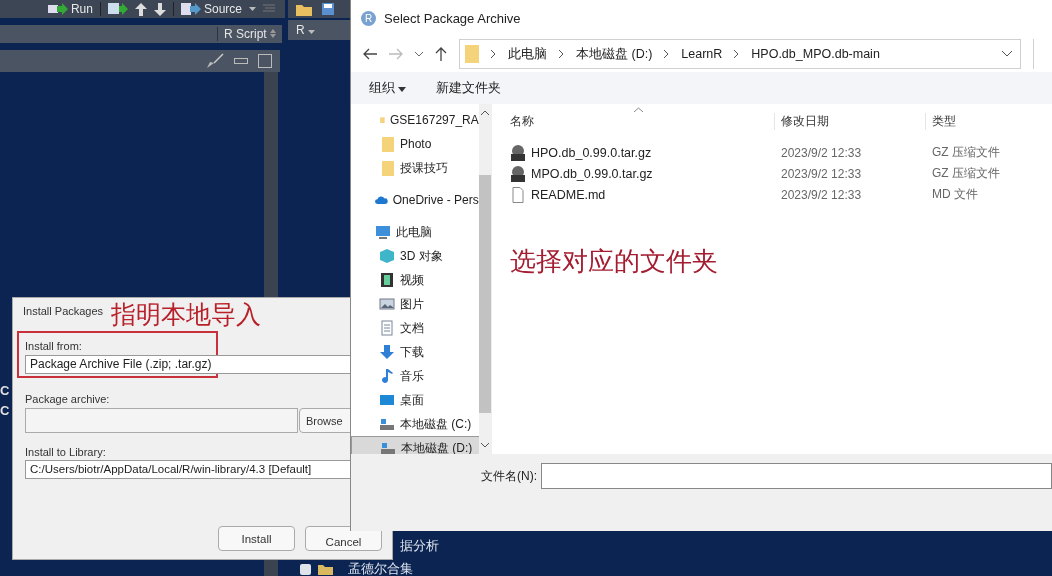 The height and width of the screenshot is (576, 1052). Describe the element at coordinates (67, 399) in the screenshot. I see `field-label: Package archive:` at that location.